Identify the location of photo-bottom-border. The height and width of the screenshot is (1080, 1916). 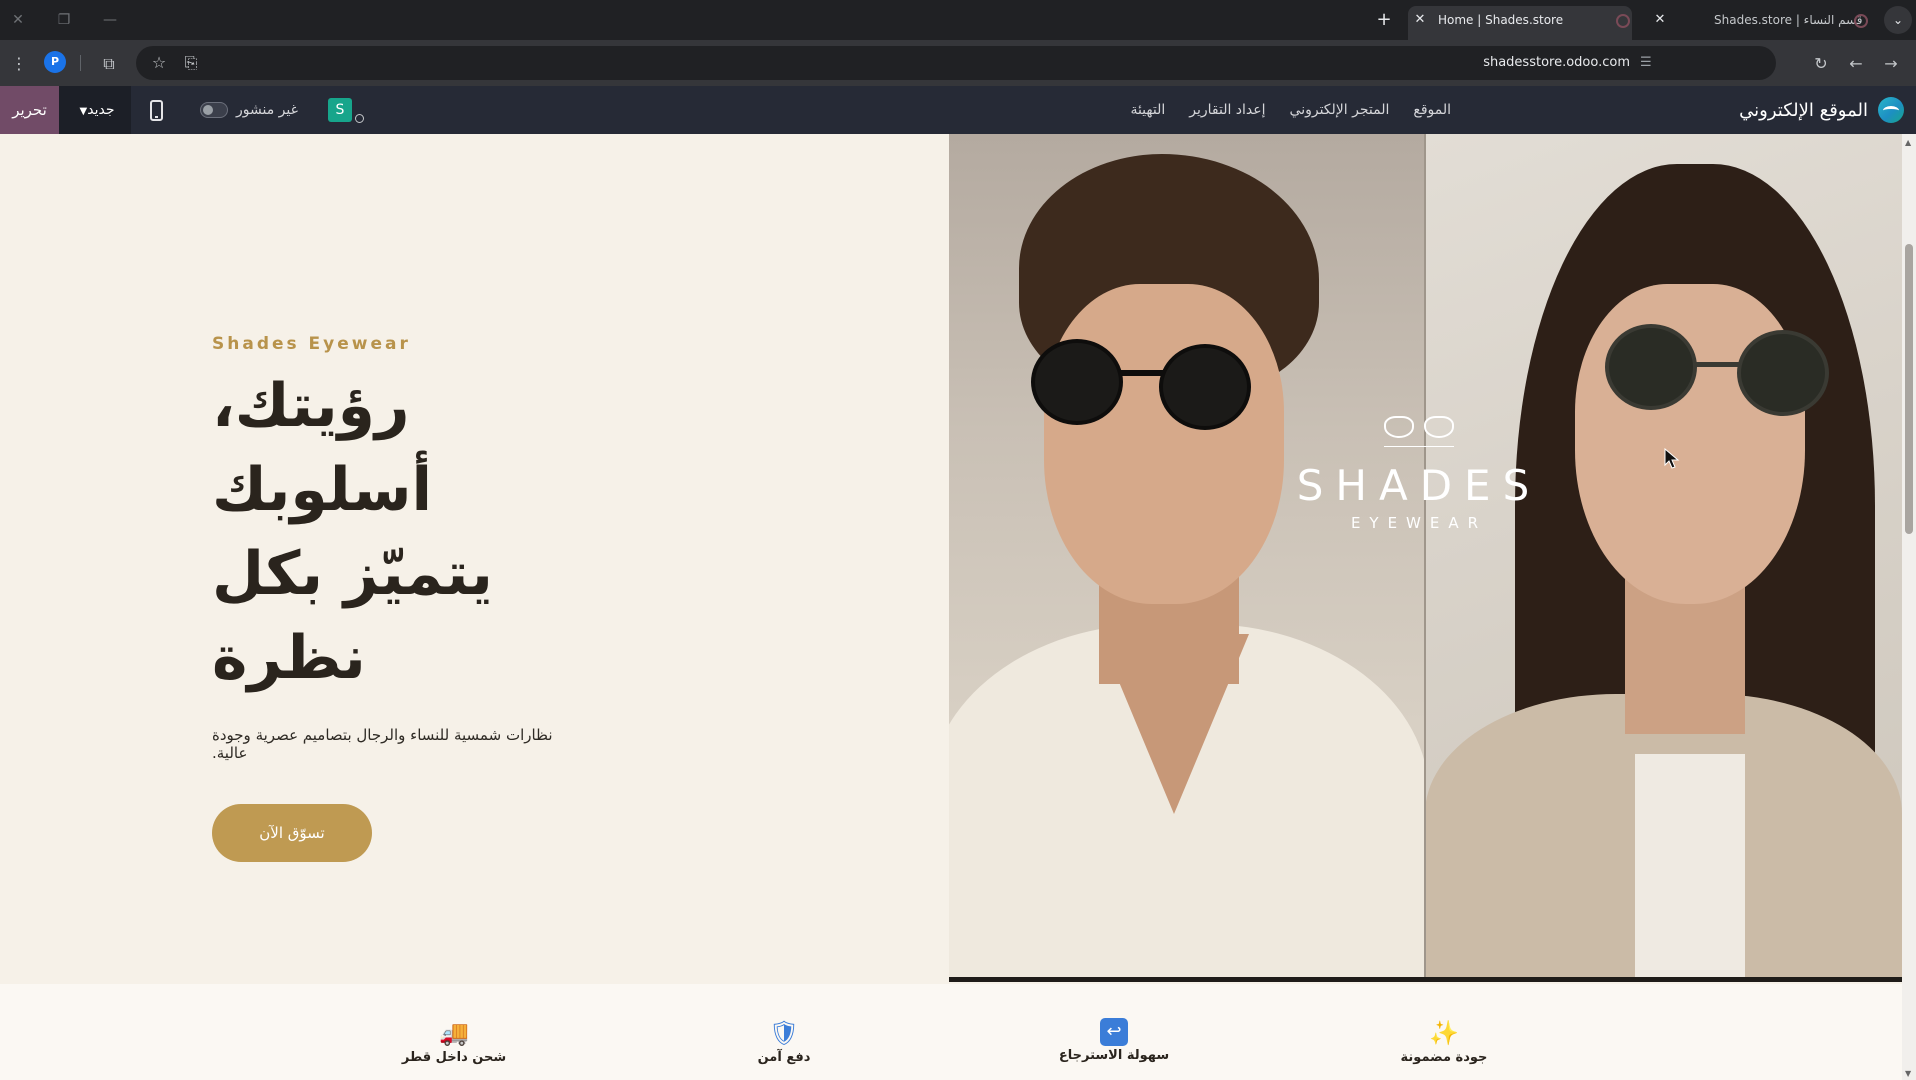
(1425, 979).